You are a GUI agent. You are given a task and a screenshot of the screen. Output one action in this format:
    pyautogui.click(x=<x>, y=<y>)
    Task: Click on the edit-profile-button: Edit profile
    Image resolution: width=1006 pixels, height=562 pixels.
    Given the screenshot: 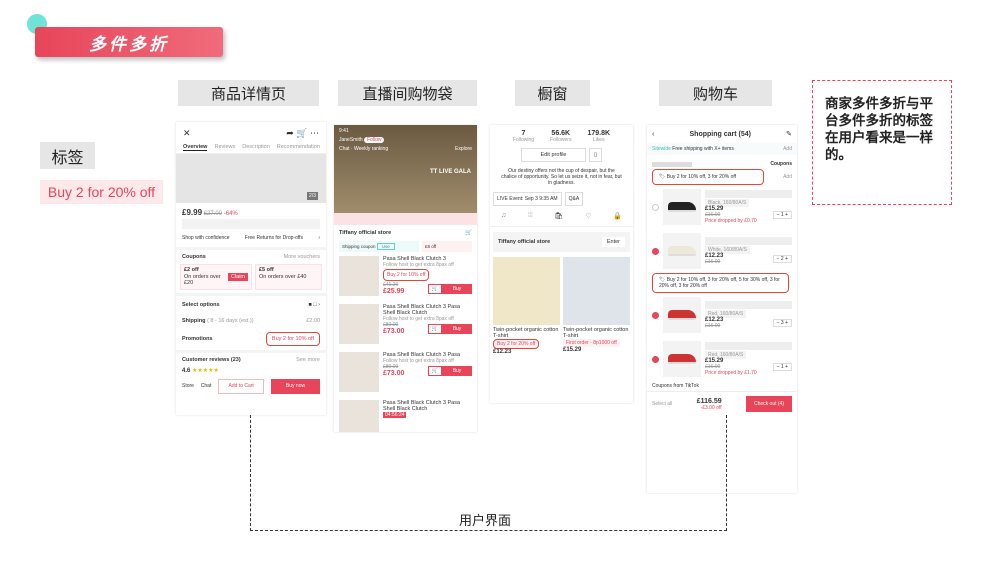 What is the action you would take?
    pyautogui.click(x=553, y=155)
    